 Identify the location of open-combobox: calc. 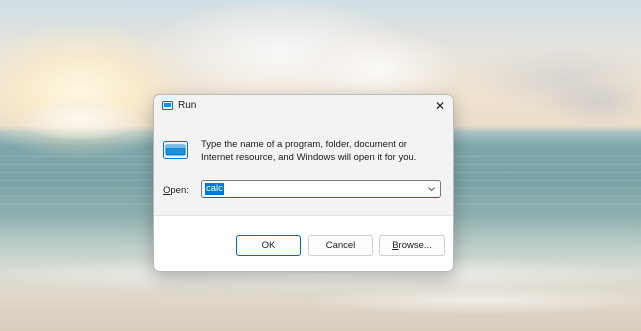
(321, 189).